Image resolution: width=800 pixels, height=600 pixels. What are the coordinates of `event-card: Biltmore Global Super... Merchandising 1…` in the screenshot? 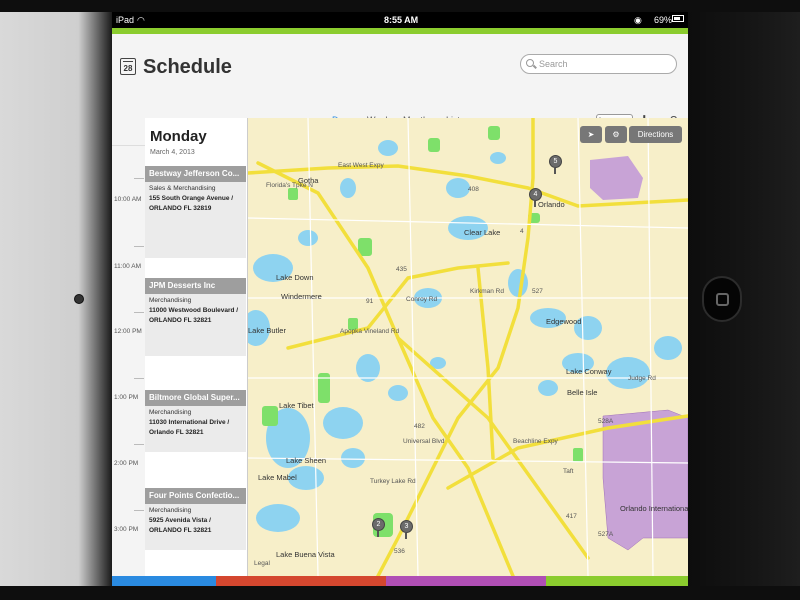 It's located at (195, 421).